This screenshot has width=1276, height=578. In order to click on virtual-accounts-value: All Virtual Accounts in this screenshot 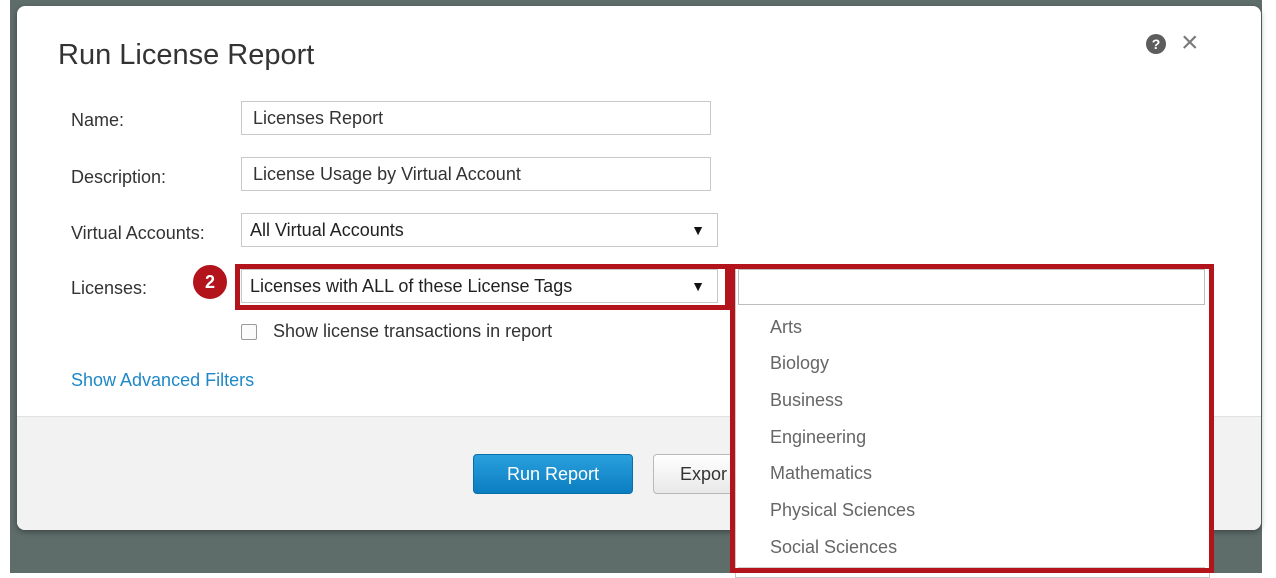, I will do `click(327, 230)`.